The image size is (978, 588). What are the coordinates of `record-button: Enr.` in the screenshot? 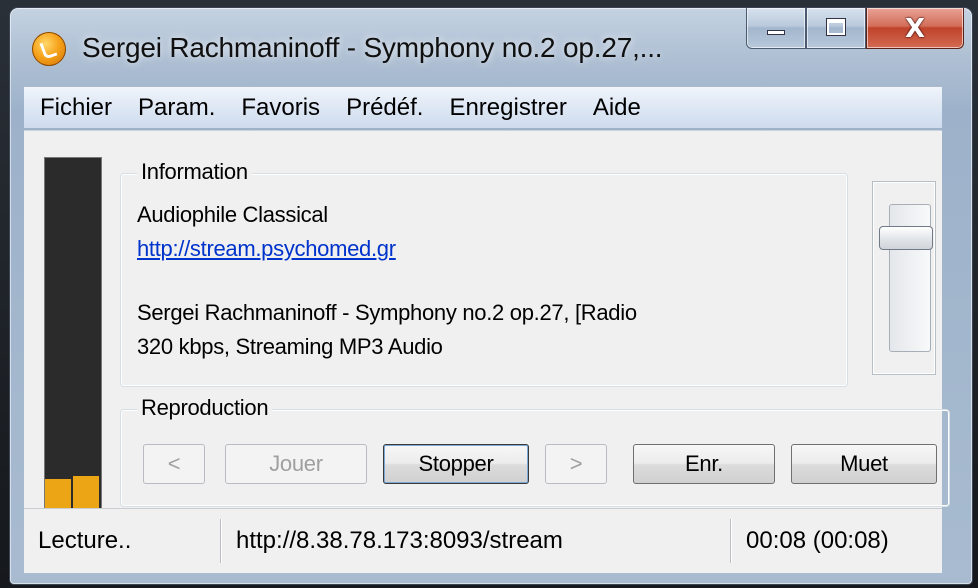 It's located at (704, 464).